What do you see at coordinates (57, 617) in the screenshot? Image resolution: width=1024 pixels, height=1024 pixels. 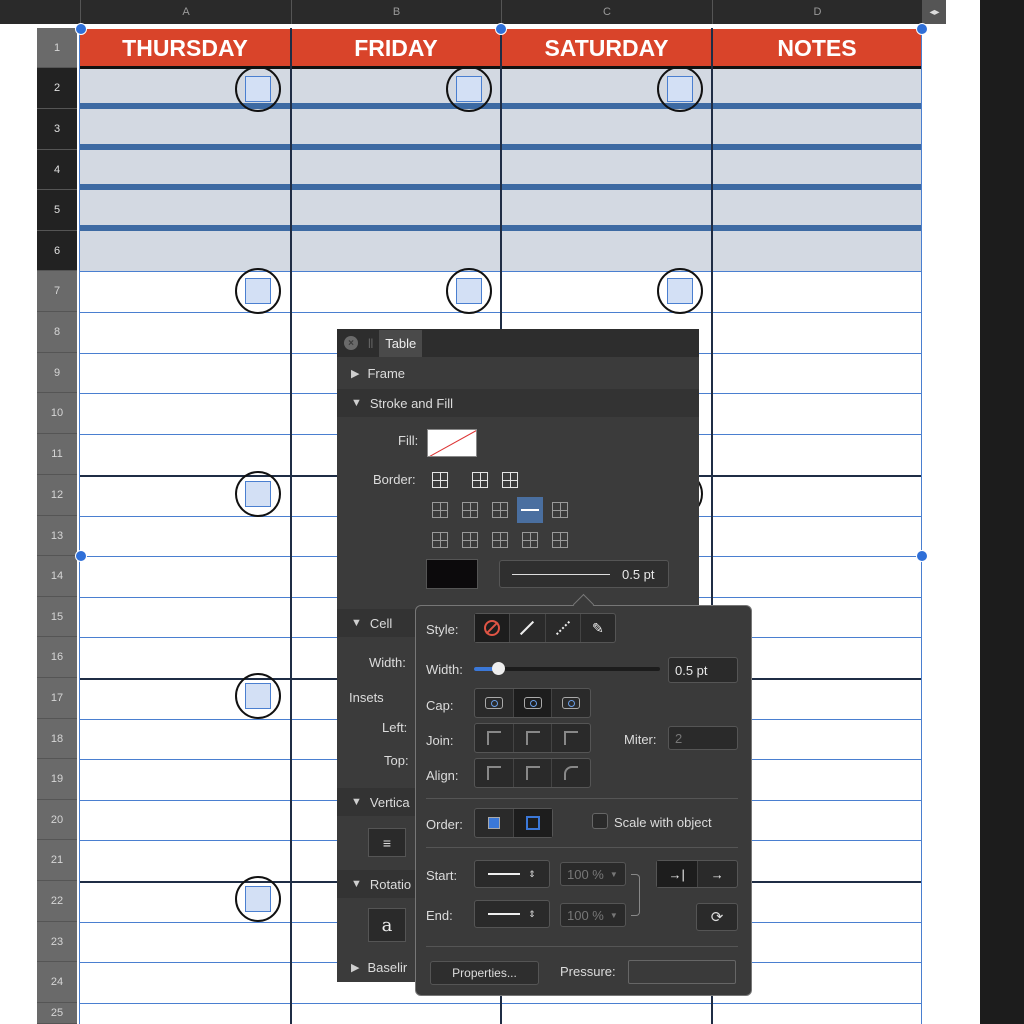 I see `row-header: 15` at bounding box center [57, 617].